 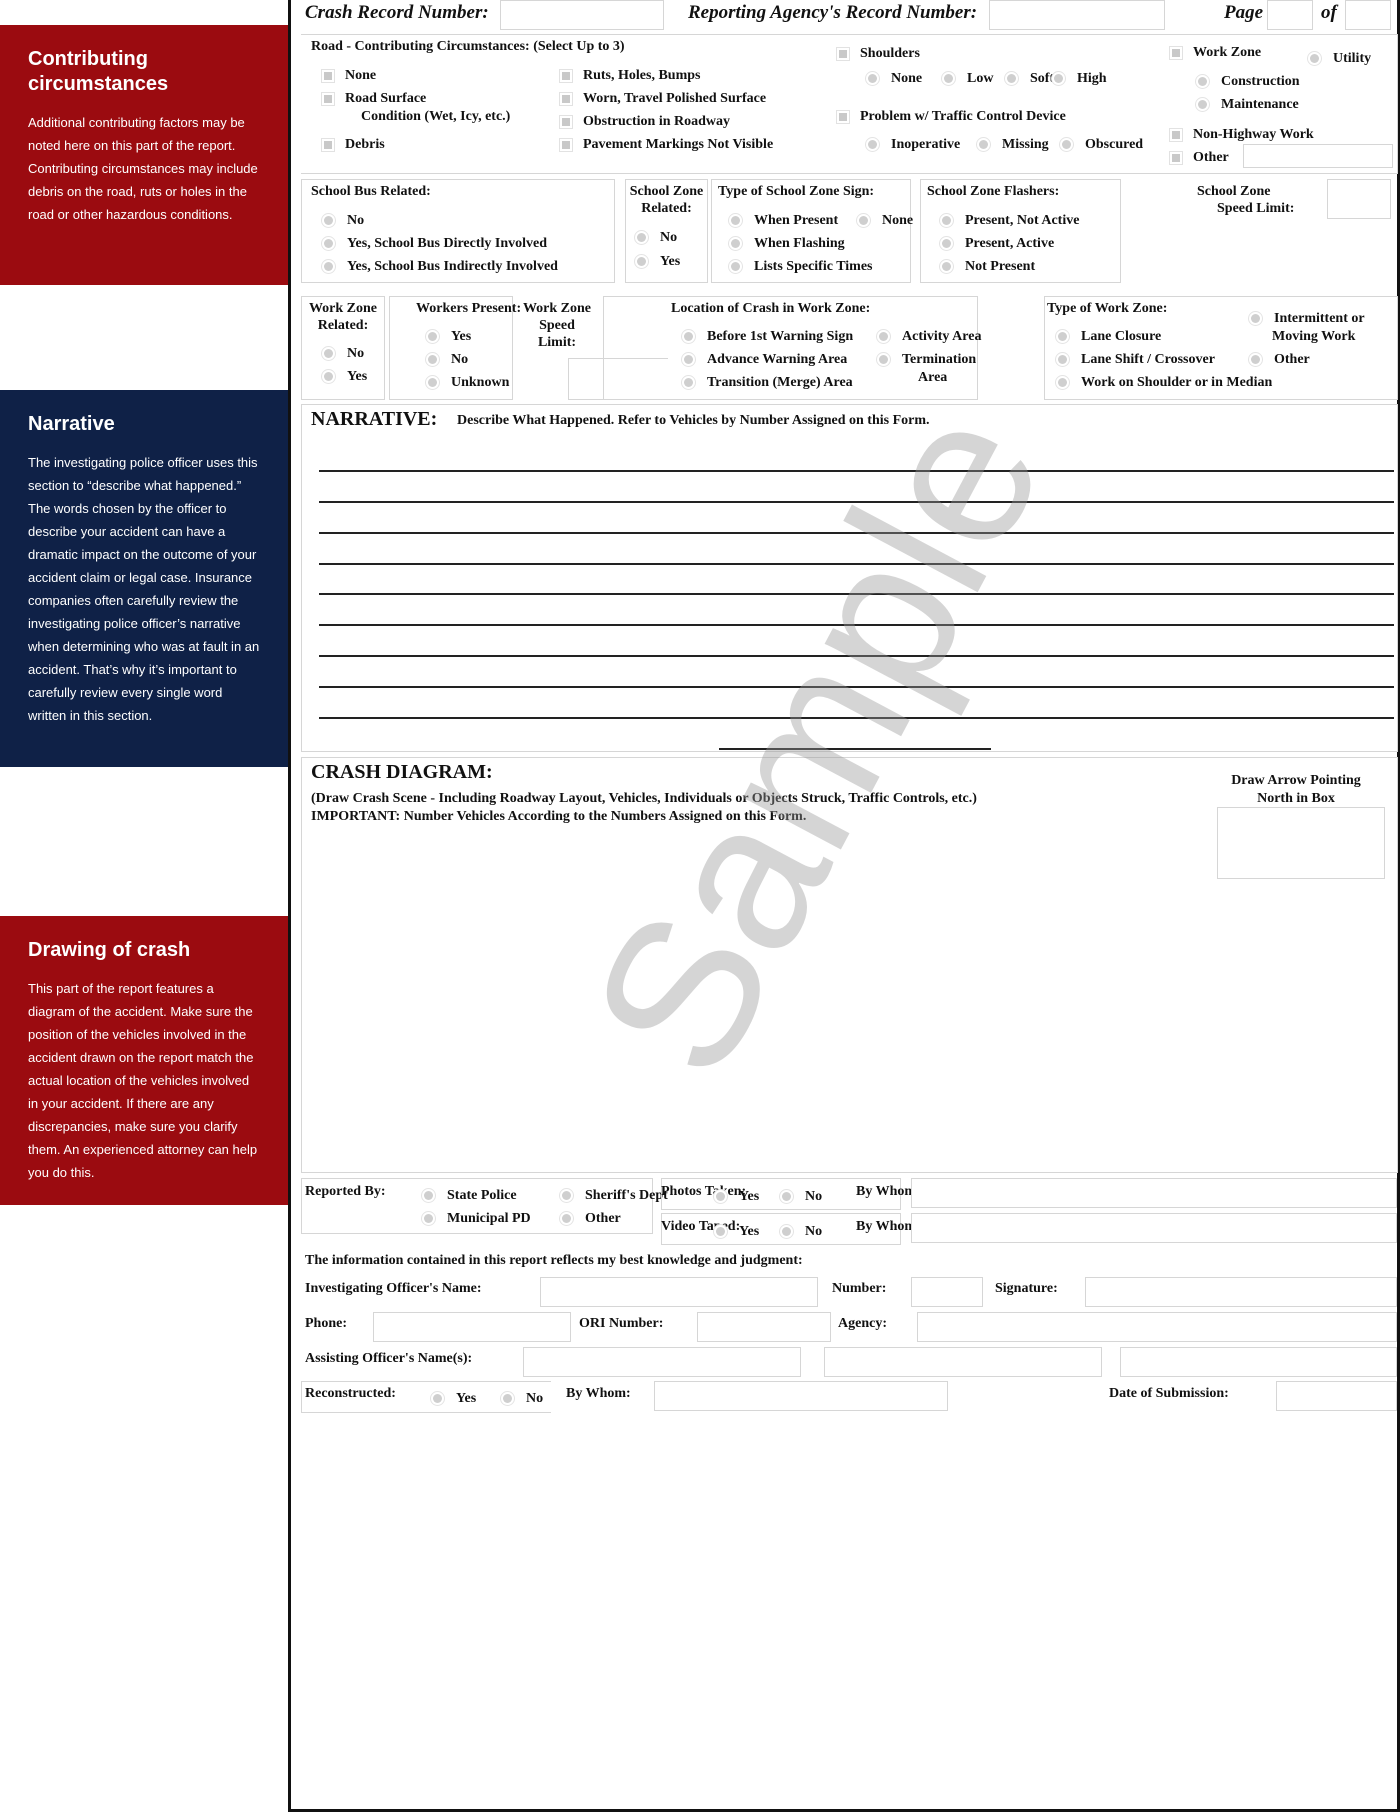 What do you see at coordinates (926, 359) in the screenshot?
I see `radio-location-termination: Termination` at bounding box center [926, 359].